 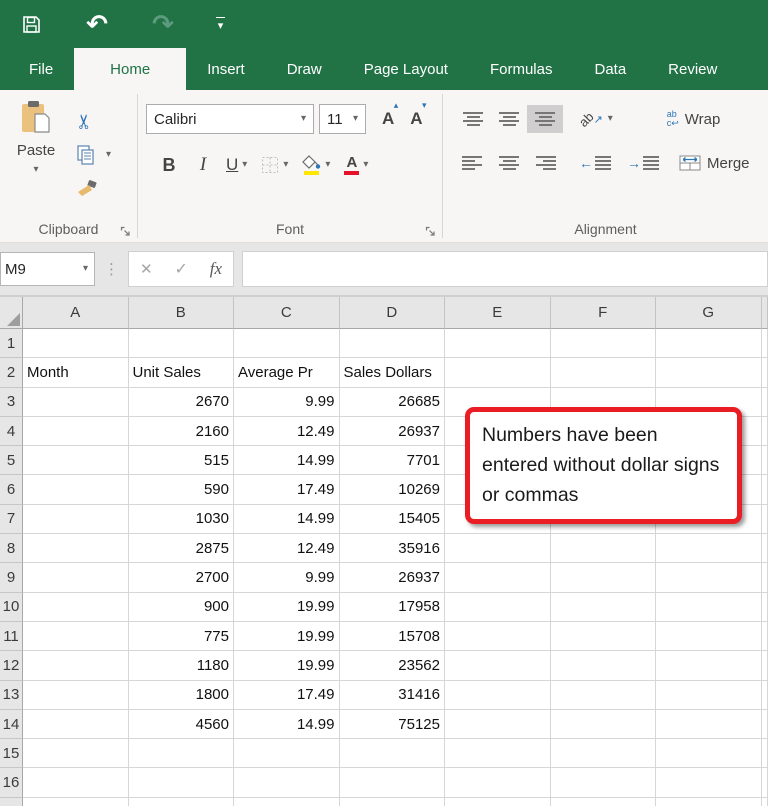 I want to click on cell-A4, so click(x=76, y=431).